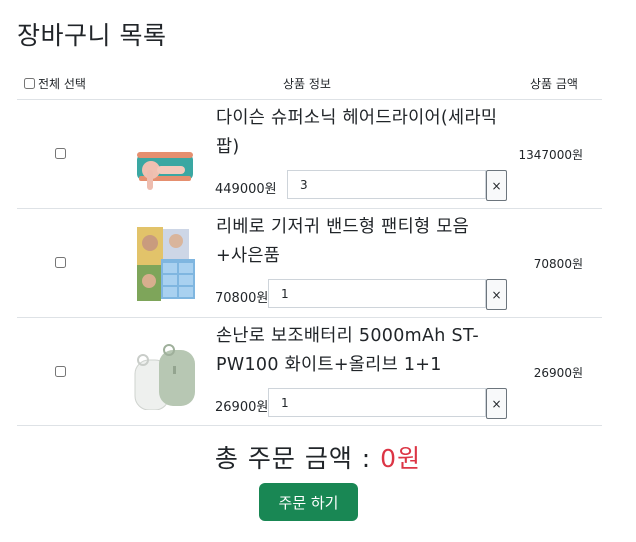 Image resolution: width=636 pixels, height=542 pixels. I want to click on product-name: 손난로 보조배터리 5000mAh ST-PW100 화이트+올리브 1+1, so click(361, 351).